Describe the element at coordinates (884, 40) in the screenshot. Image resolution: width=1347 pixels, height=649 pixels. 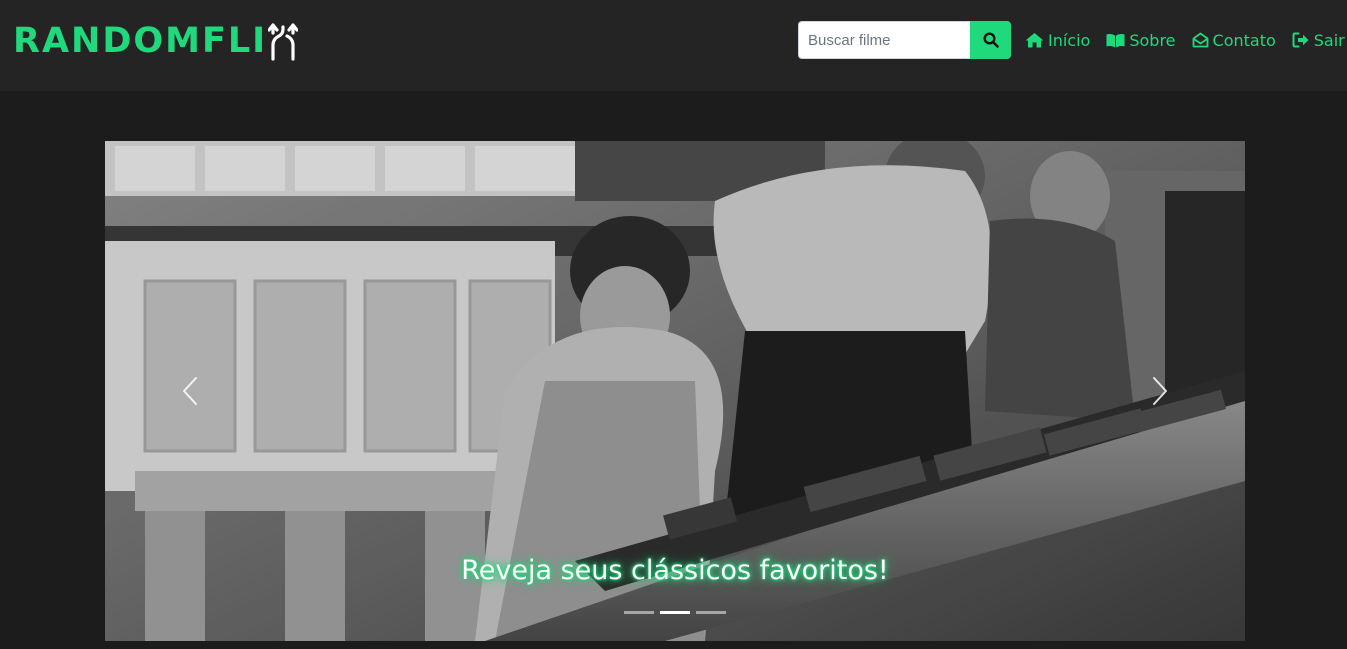
I see `search-input` at that location.